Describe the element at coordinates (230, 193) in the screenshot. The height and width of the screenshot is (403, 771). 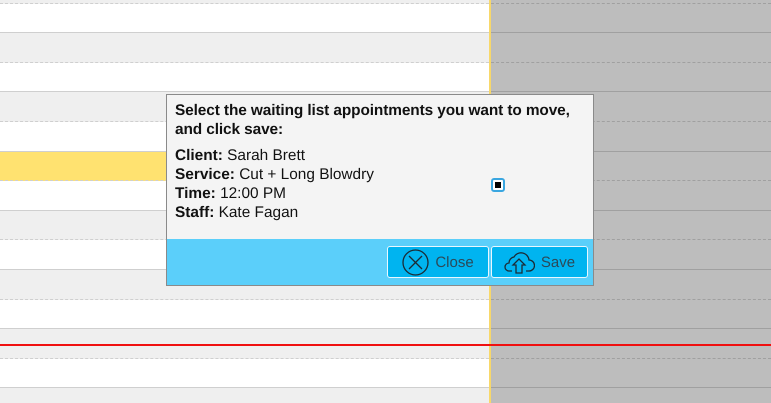
I see `appointment-detail: Time: 12:00 PM` at that location.